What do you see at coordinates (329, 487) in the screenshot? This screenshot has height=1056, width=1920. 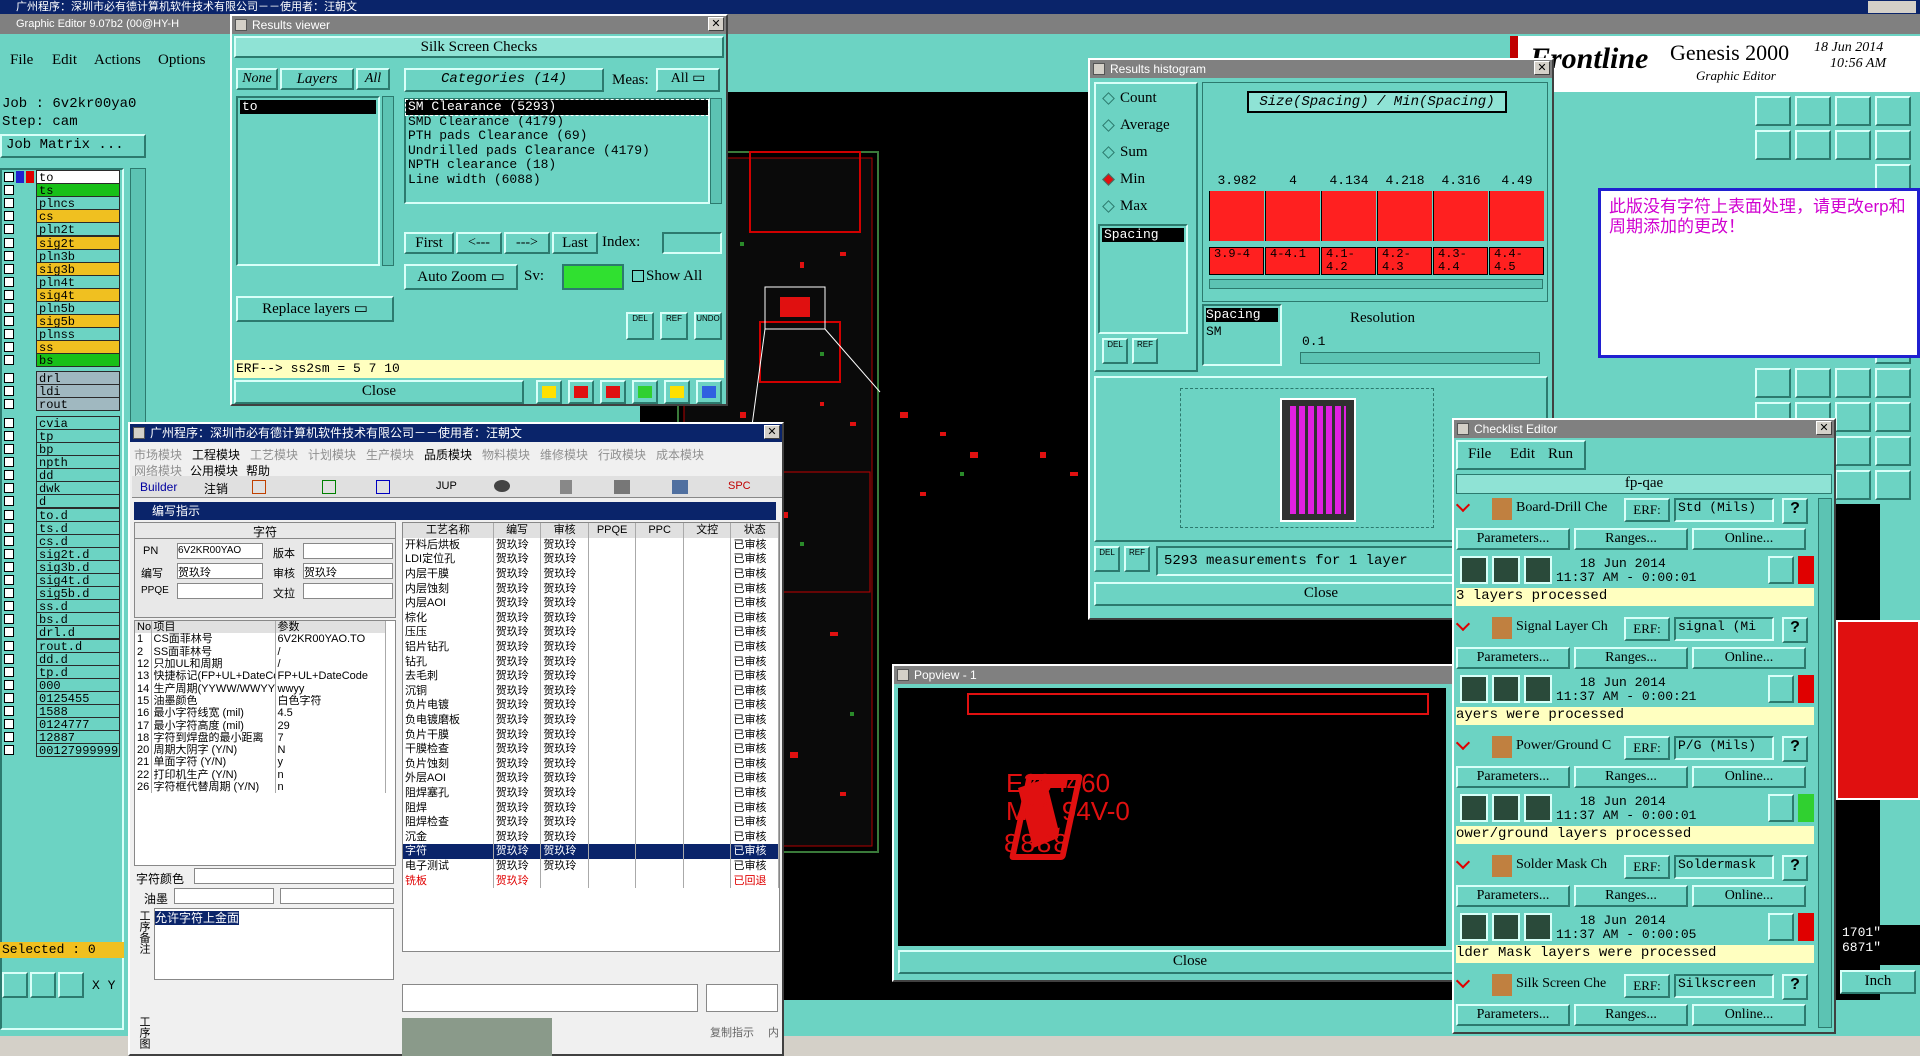 I see `excel-icon` at bounding box center [329, 487].